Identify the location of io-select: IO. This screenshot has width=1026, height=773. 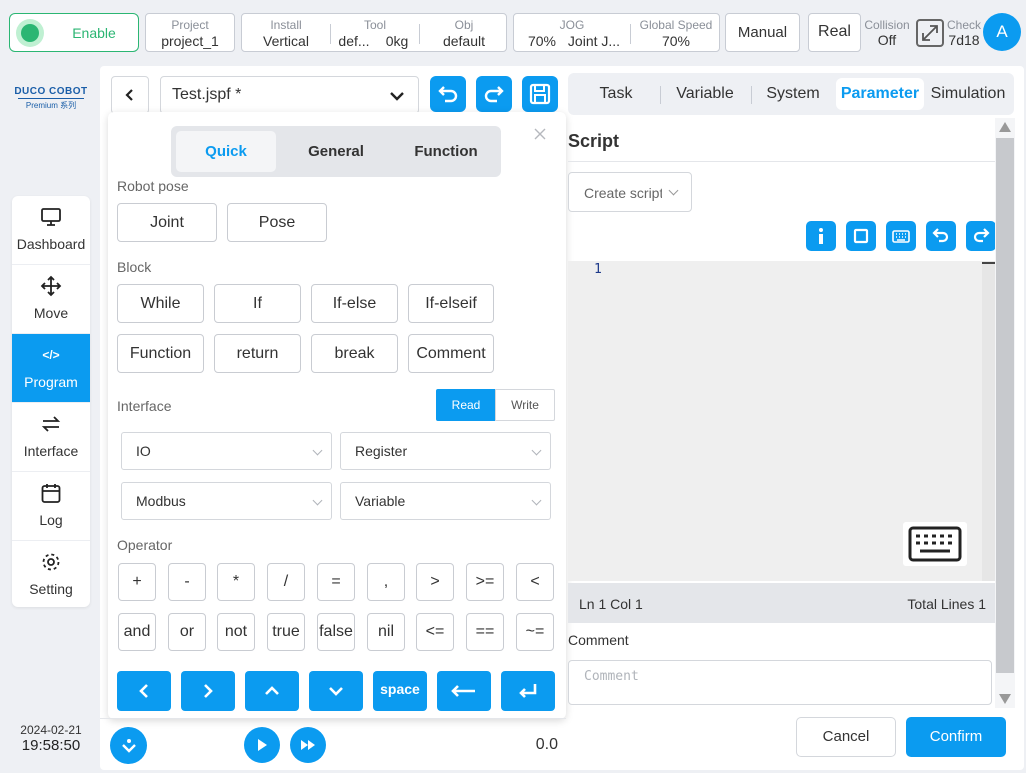
(226, 451).